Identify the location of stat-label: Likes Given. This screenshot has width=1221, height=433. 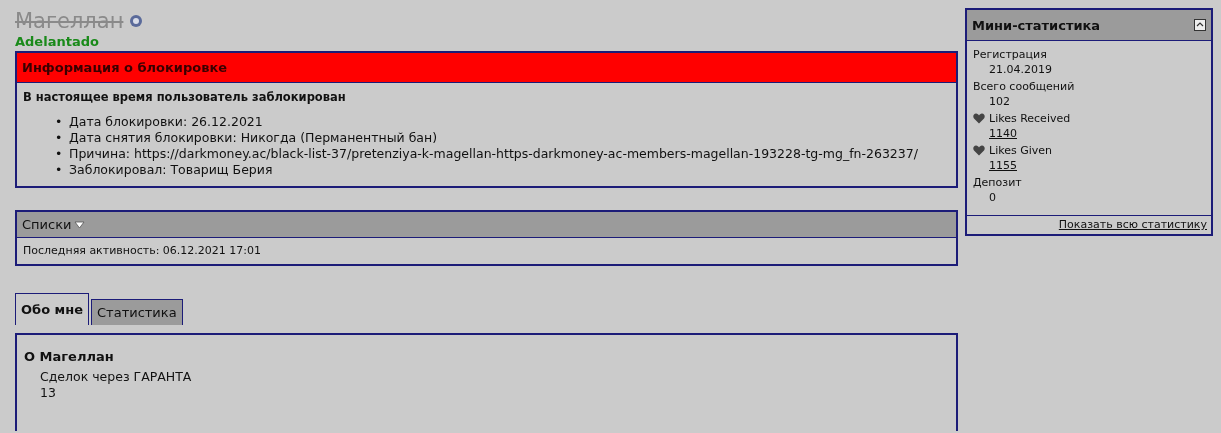
(1020, 150).